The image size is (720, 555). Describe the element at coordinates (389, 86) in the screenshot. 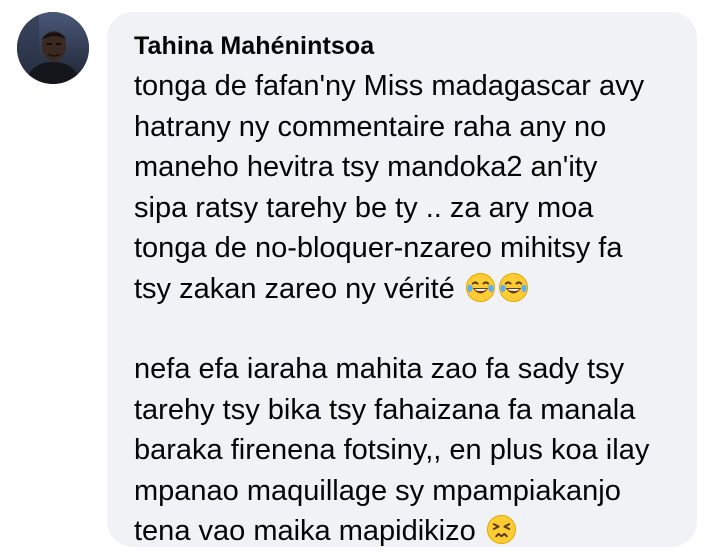

I see `comment-line: tonga de fafan'ny Miss madagascar avy` at that location.